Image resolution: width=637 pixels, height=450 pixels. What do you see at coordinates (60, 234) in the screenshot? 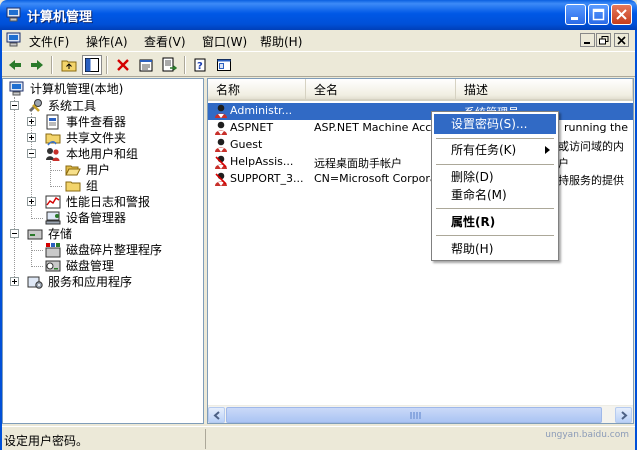
I see `tree-item-label: 存储` at bounding box center [60, 234].